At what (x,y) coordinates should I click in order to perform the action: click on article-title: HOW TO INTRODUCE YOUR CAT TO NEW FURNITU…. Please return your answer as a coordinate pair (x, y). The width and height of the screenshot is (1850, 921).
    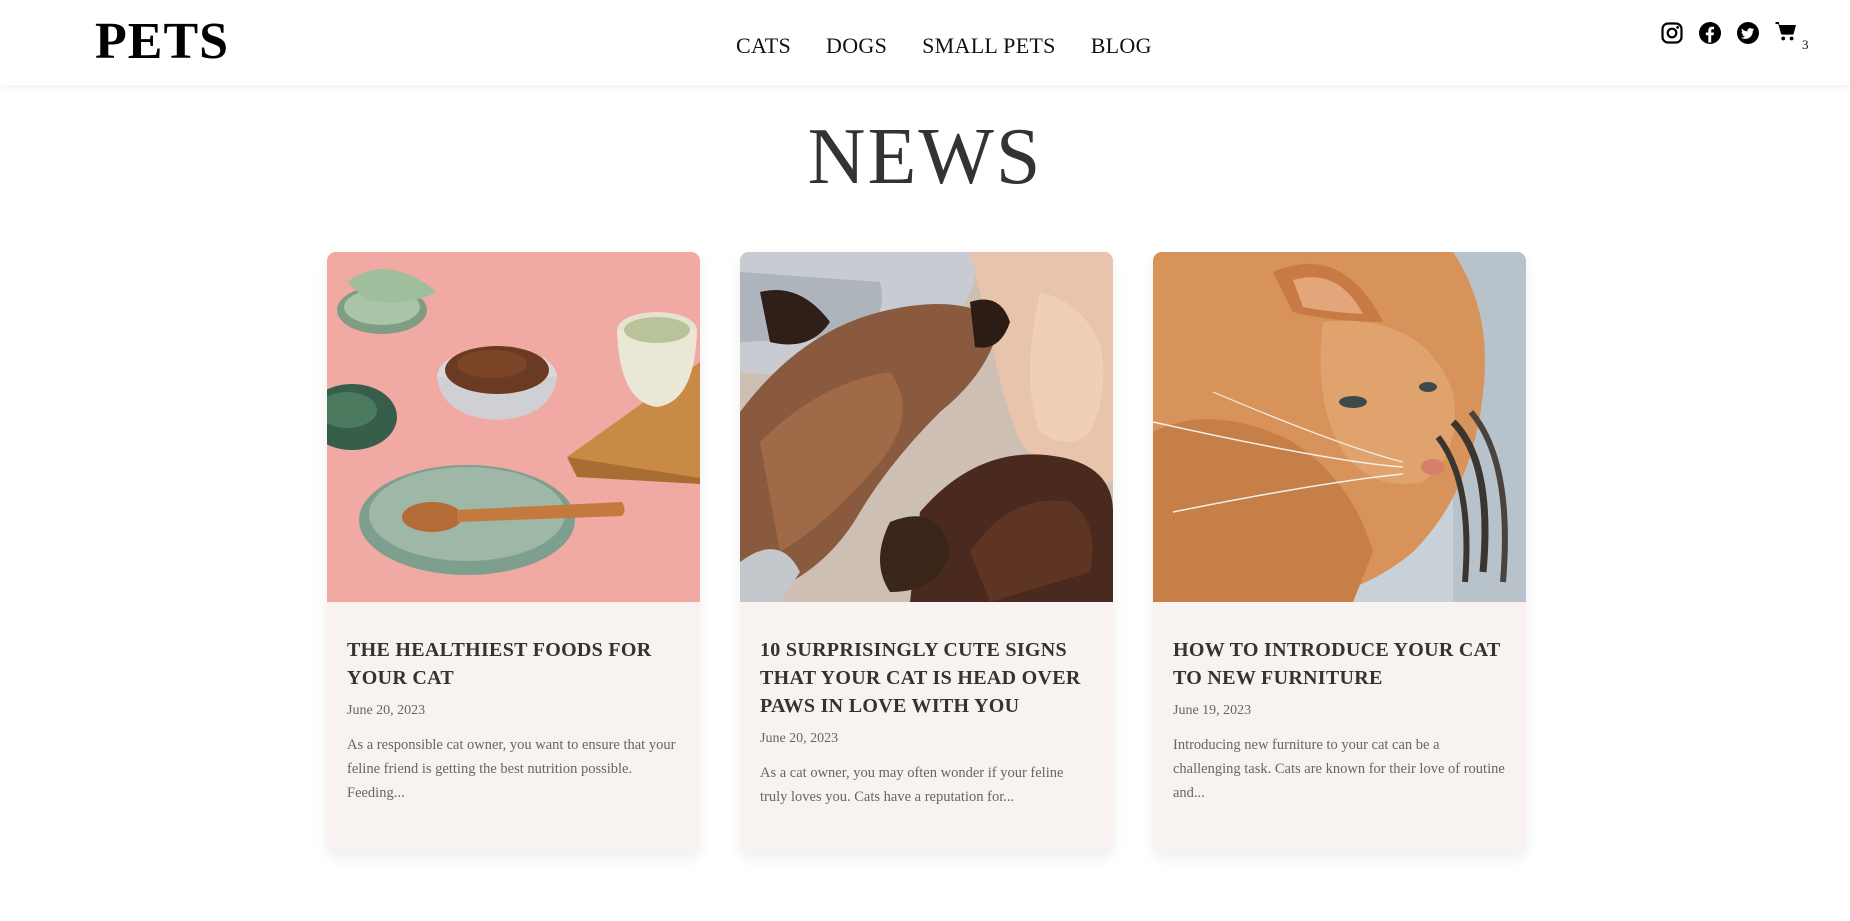
    Looking at the image, I should click on (1339, 664).